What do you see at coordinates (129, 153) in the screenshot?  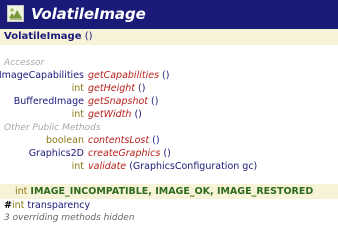 I see `method-name: createGraphics ()` at bounding box center [129, 153].